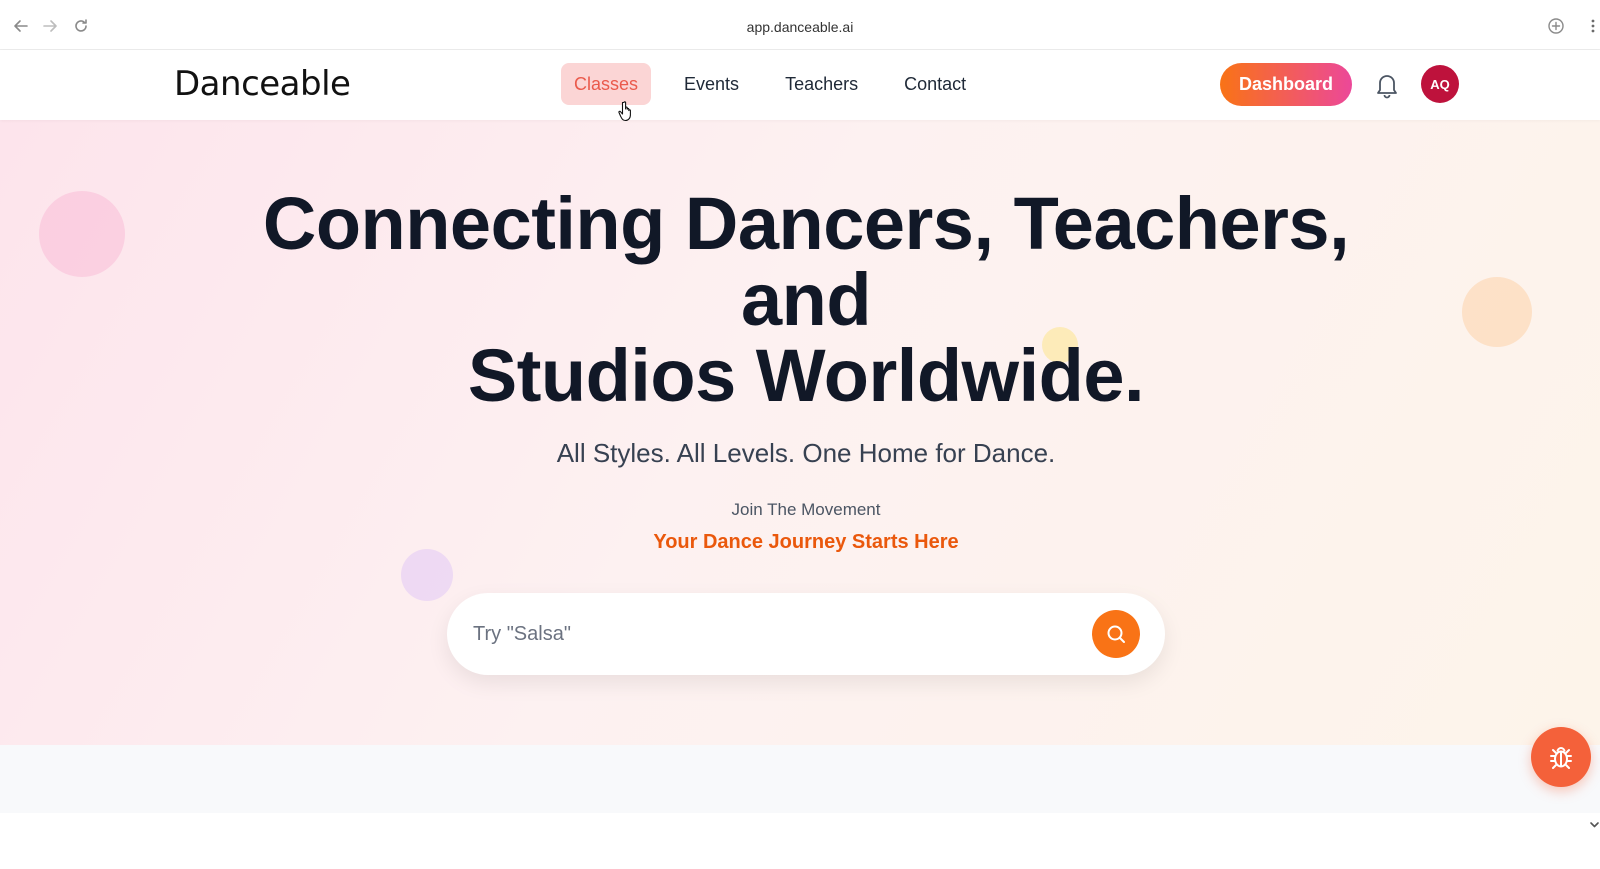 Image resolution: width=1600 pixels, height=869 pixels. I want to click on headline-line-2: and, so click(806, 299).